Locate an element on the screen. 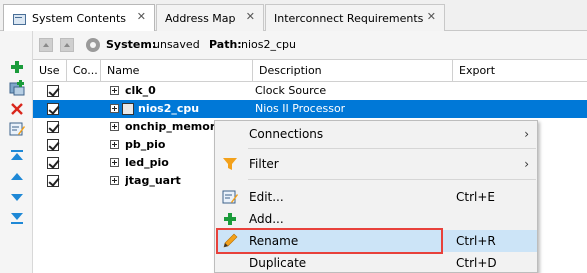 This screenshot has height=273, width=587. component-name: nios2_cpu is located at coordinates (169, 108).